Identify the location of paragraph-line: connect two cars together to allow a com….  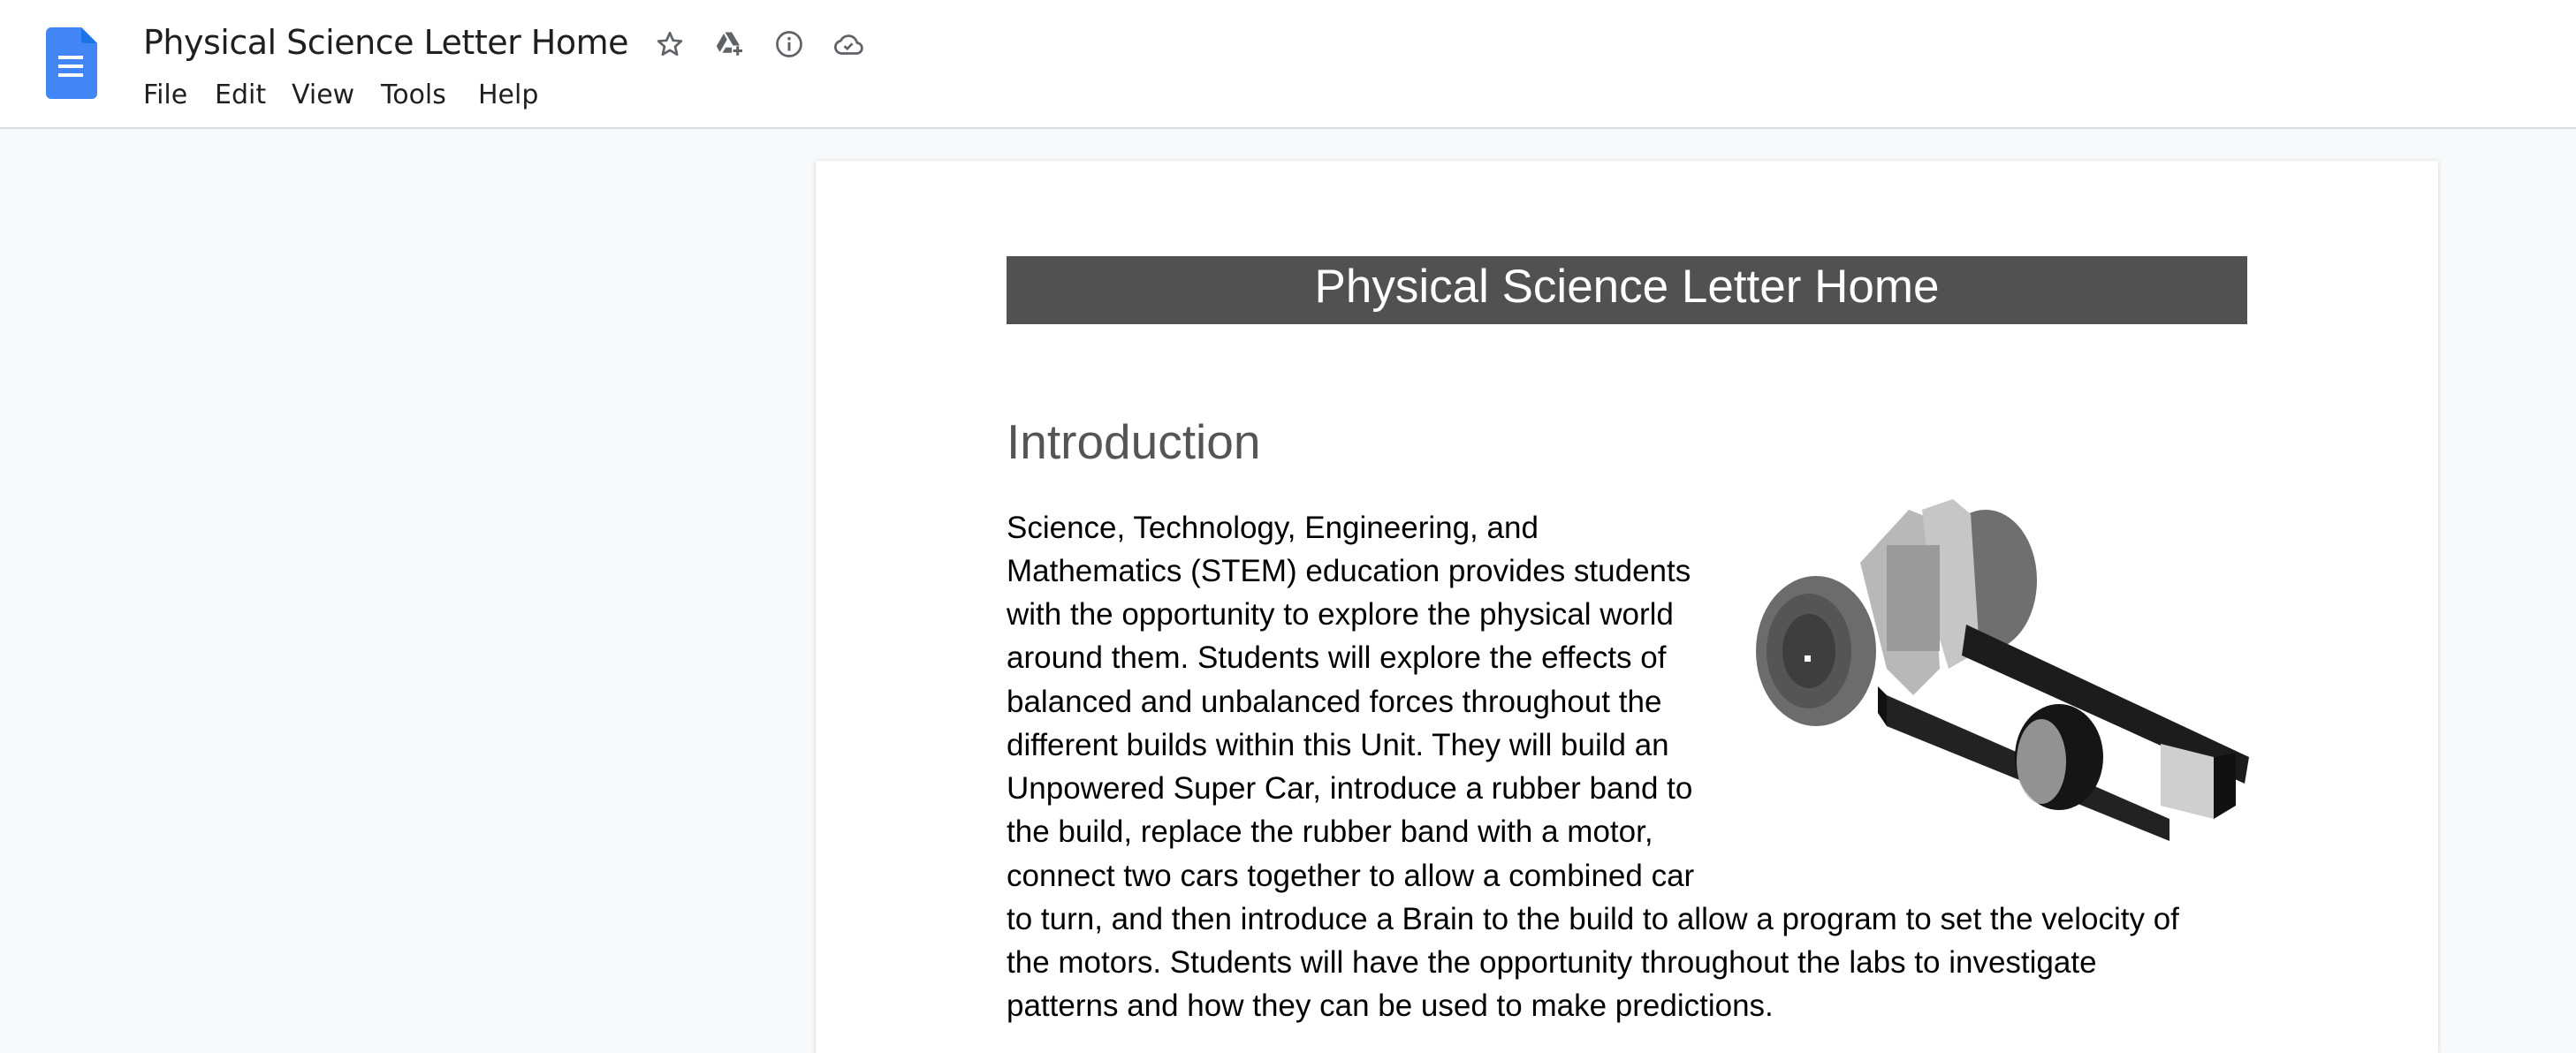
(1351, 876).